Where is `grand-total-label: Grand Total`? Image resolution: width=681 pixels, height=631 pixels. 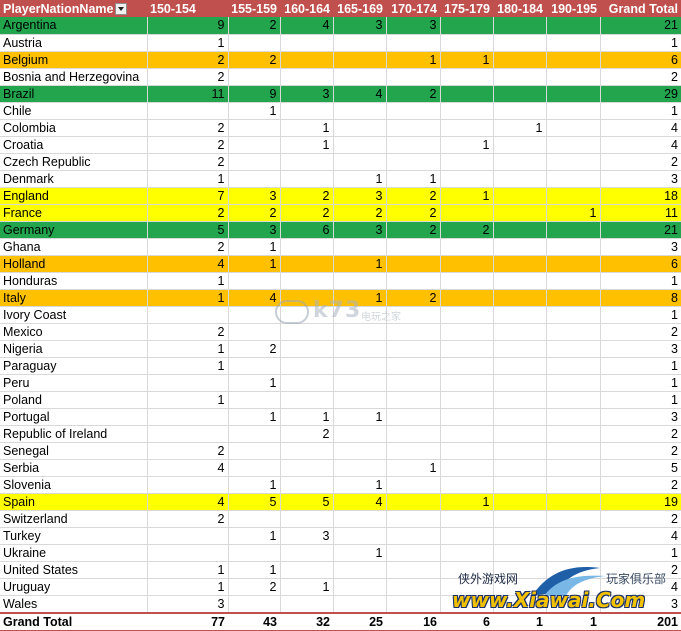 grand-total-label: Grand Total is located at coordinates (73, 621).